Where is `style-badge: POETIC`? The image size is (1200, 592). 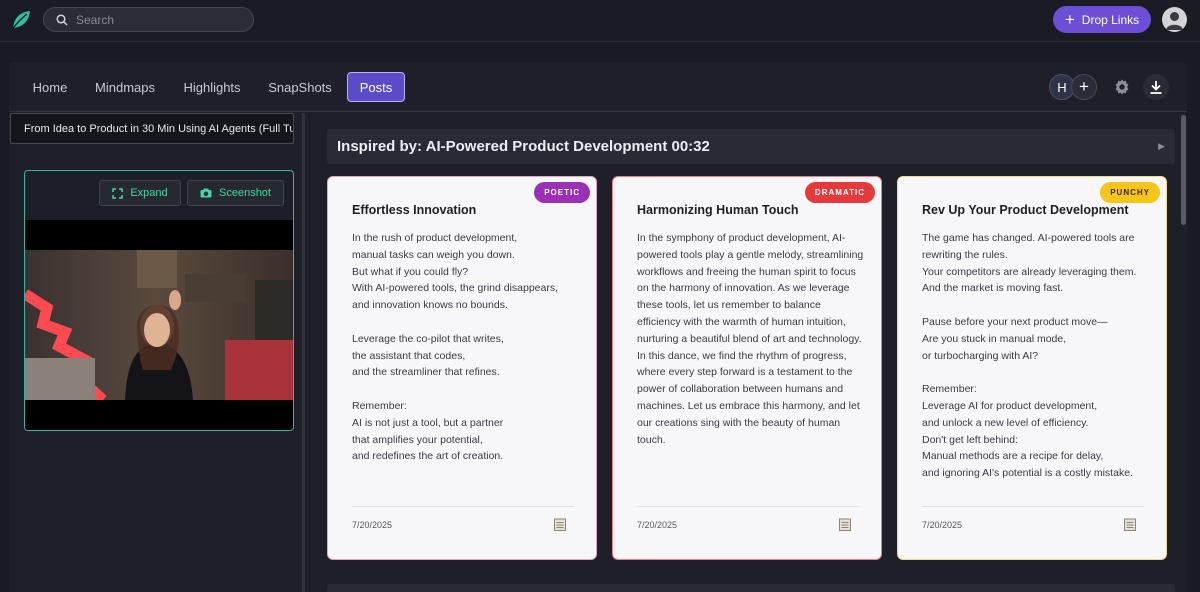
style-badge: POETIC is located at coordinates (562, 192).